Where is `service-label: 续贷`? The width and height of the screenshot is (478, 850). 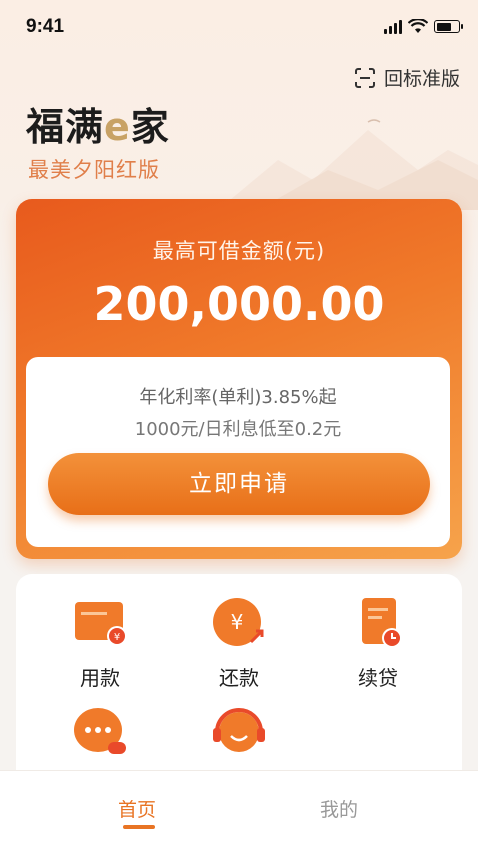
service-label: 续贷 is located at coordinates (378, 678).